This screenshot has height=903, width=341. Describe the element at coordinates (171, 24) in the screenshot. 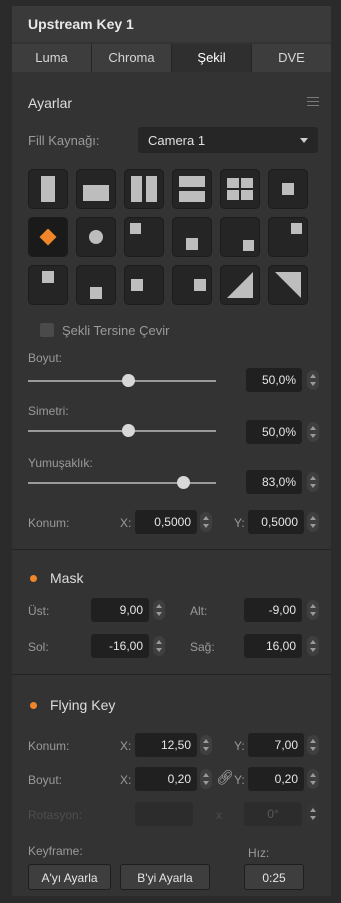

I see `panel-header: Upstream Key 1` at that location.